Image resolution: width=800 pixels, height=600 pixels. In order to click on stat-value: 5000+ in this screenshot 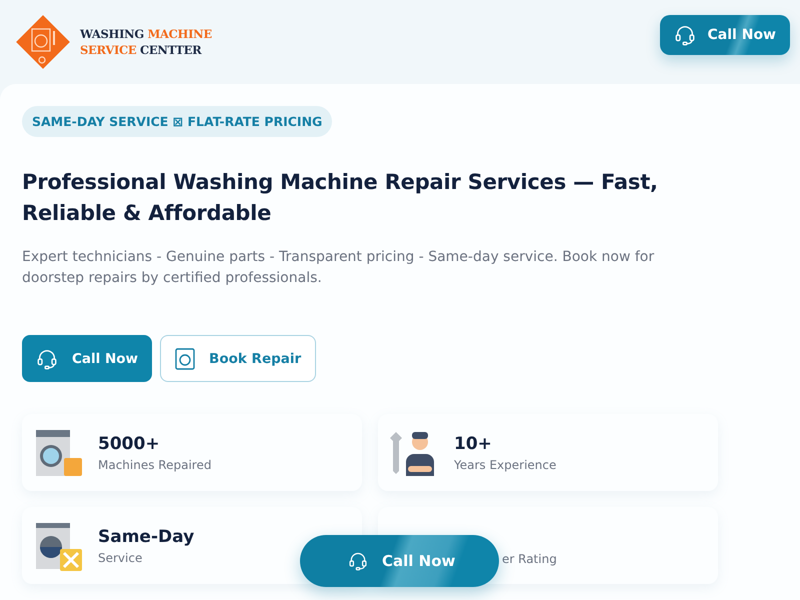, I will do `click(129, 444)`.